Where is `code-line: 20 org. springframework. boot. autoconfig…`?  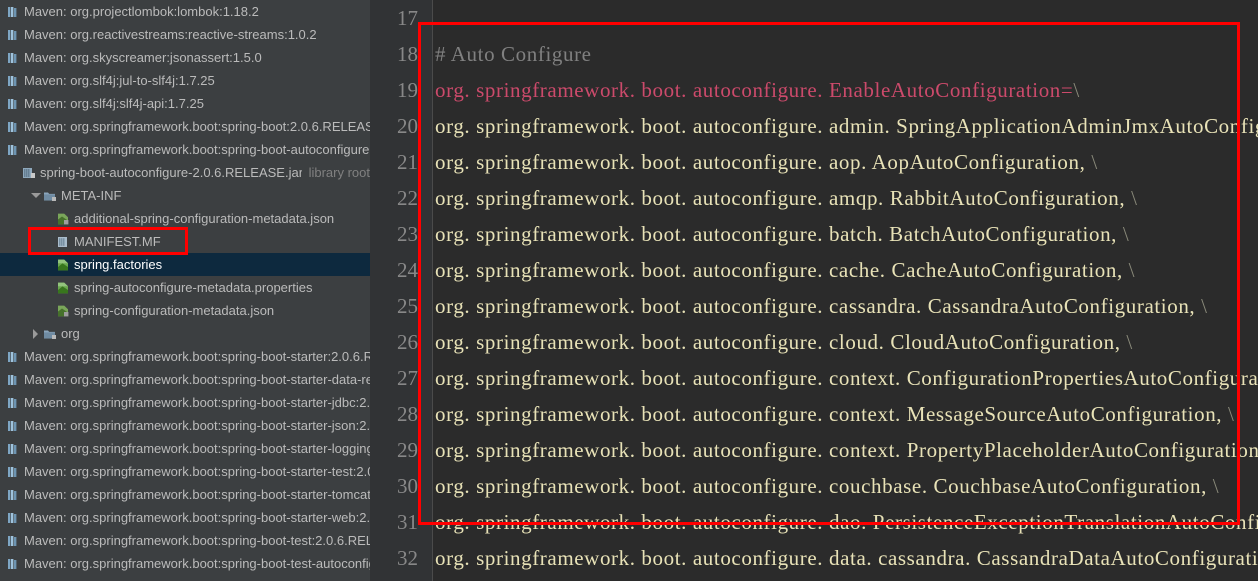 code-line: 20 org. springframework. boot. autoconfig… is located at coordinates (814, 126).